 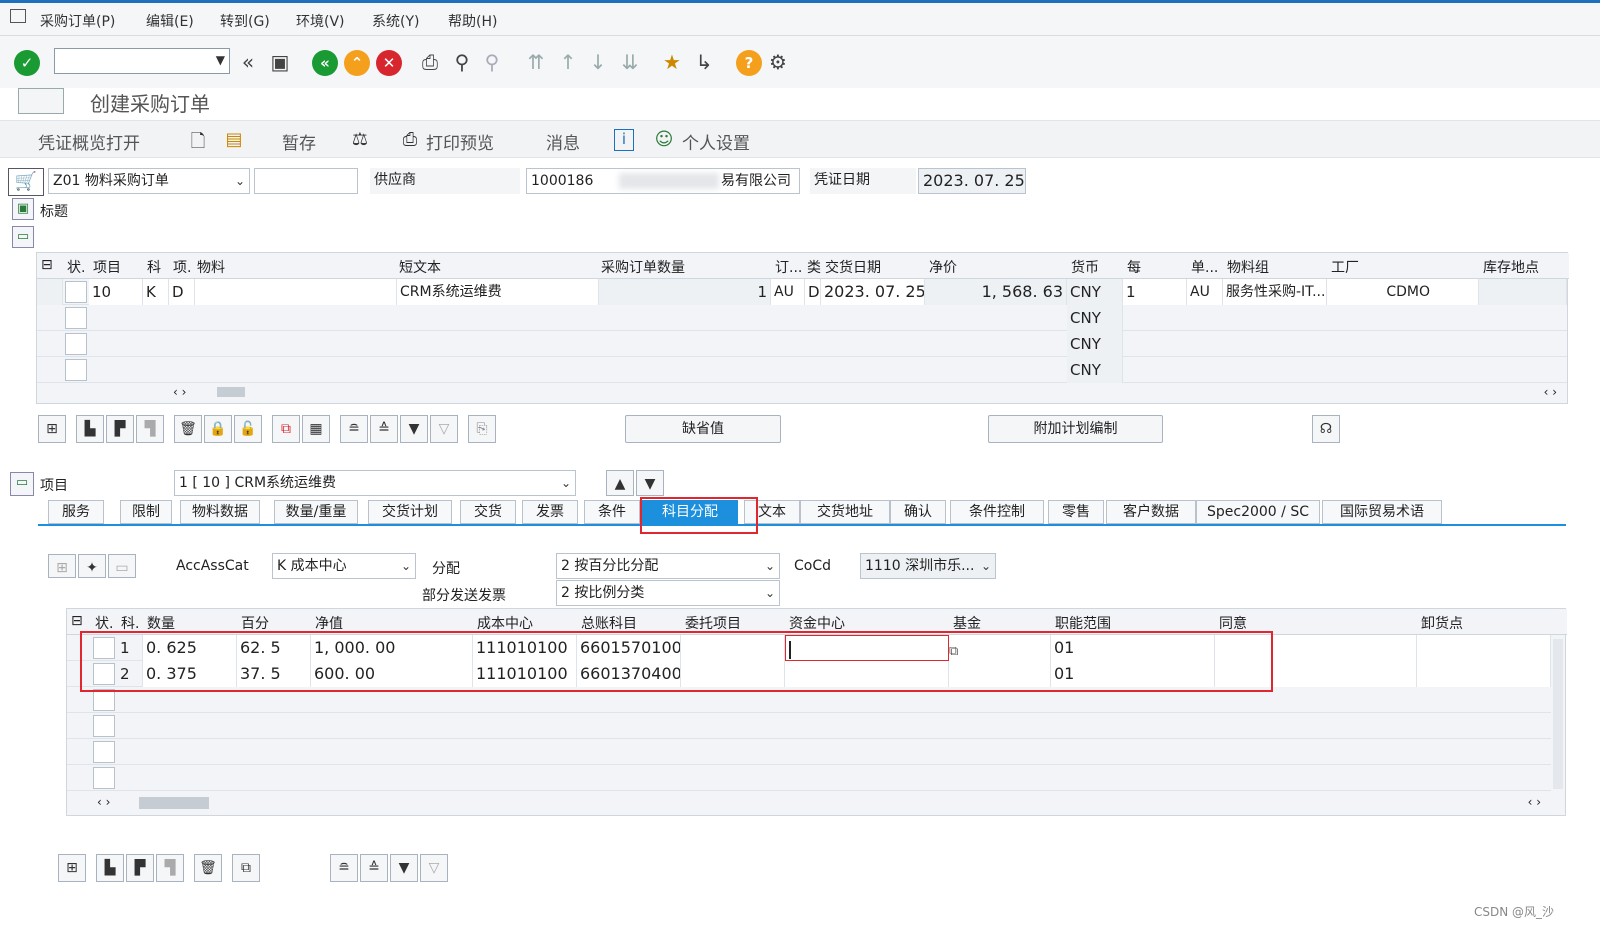 I want to click on sort-desc-icon: ≙, so click(x=384, y=429).